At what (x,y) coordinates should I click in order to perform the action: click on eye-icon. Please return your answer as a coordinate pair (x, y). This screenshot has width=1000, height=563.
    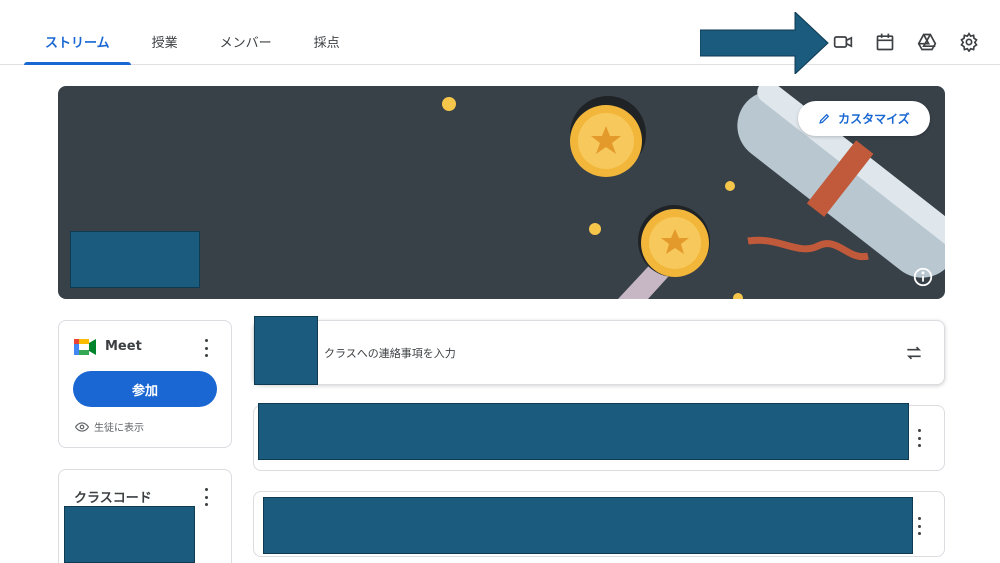
    Looking at the image, I should click on (82, 426).